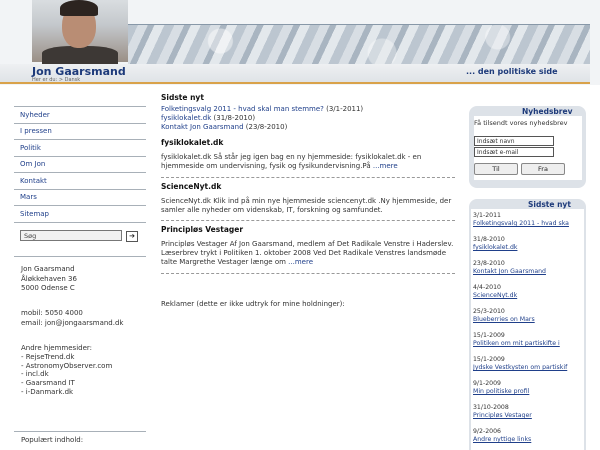 The image size is (600, 450). What do you see at coordinates (514, 141) in the screenshot?
I see `newsletter-name-input: Indsæt navn` at bounding box center [514, 141].